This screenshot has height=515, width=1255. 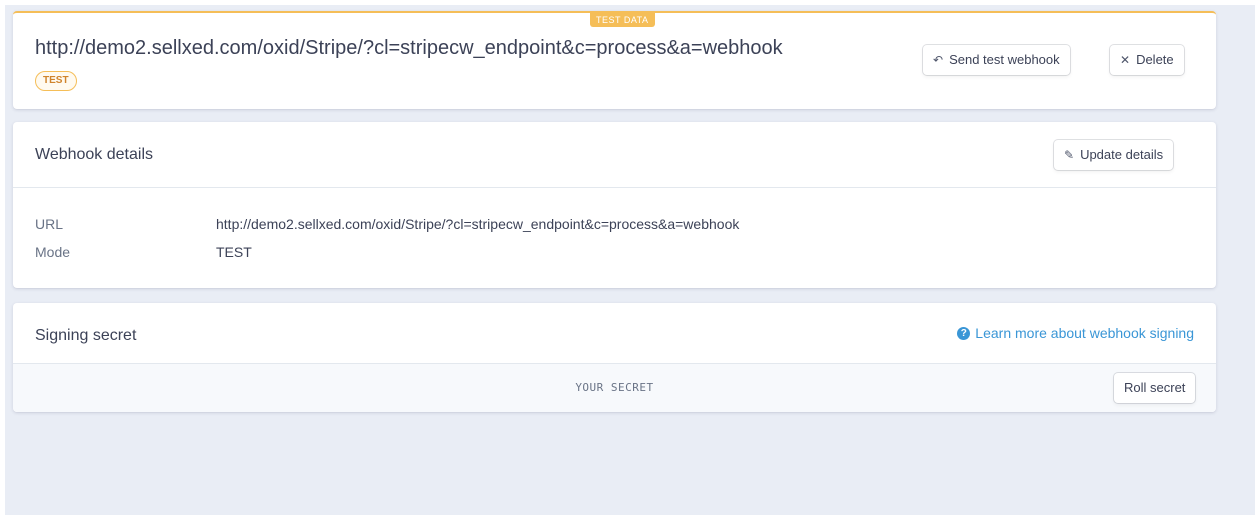 What do you see at coordinates (1122, 154) in the screenshot?
I see `update-details-label: Update details` at bounding box center [1122, 154].